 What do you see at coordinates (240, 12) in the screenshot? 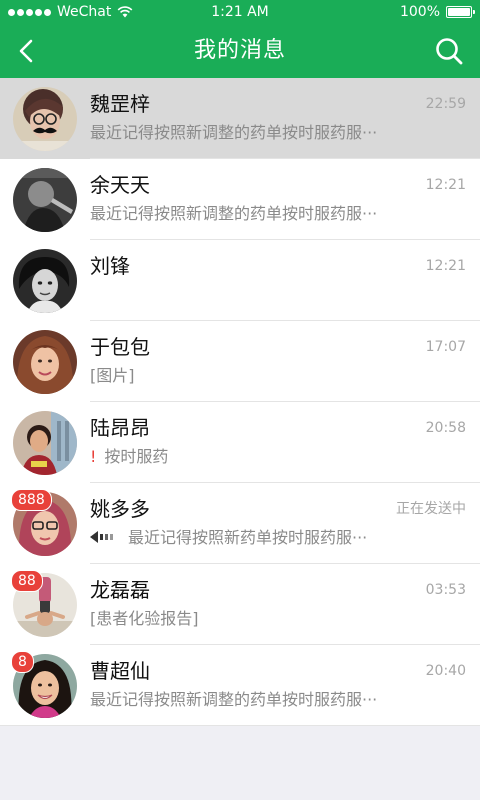
I see `status-bar: WeChat 1:21 AM 100%` at bounding box center [240, 12].